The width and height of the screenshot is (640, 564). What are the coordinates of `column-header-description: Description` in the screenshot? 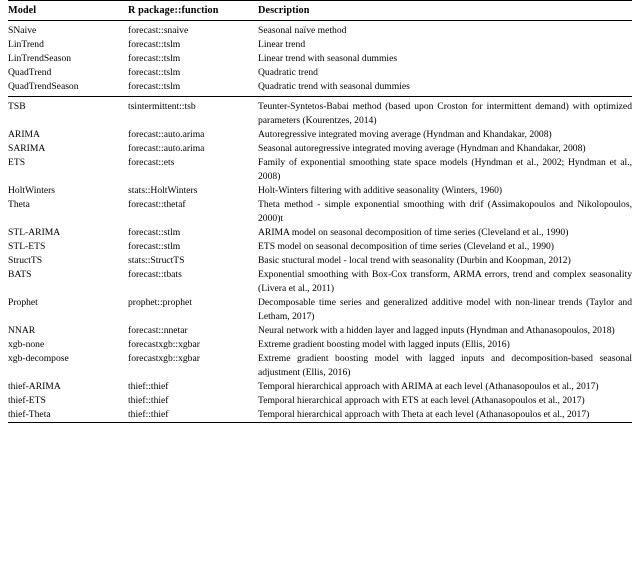 It's located at (284, 10).